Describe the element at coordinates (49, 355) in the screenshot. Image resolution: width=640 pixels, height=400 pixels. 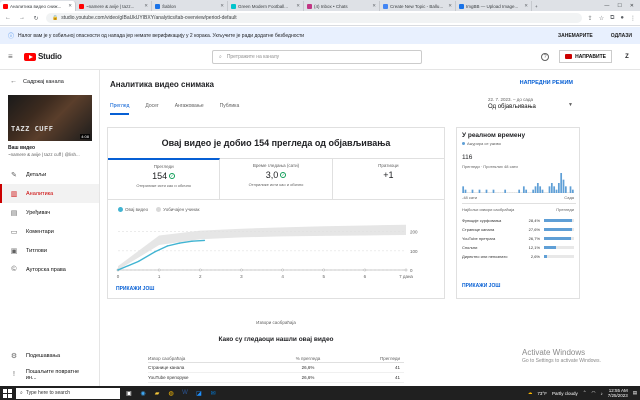
I see `sidebar-bottom-item: ⚙ Подешавања` at that location.